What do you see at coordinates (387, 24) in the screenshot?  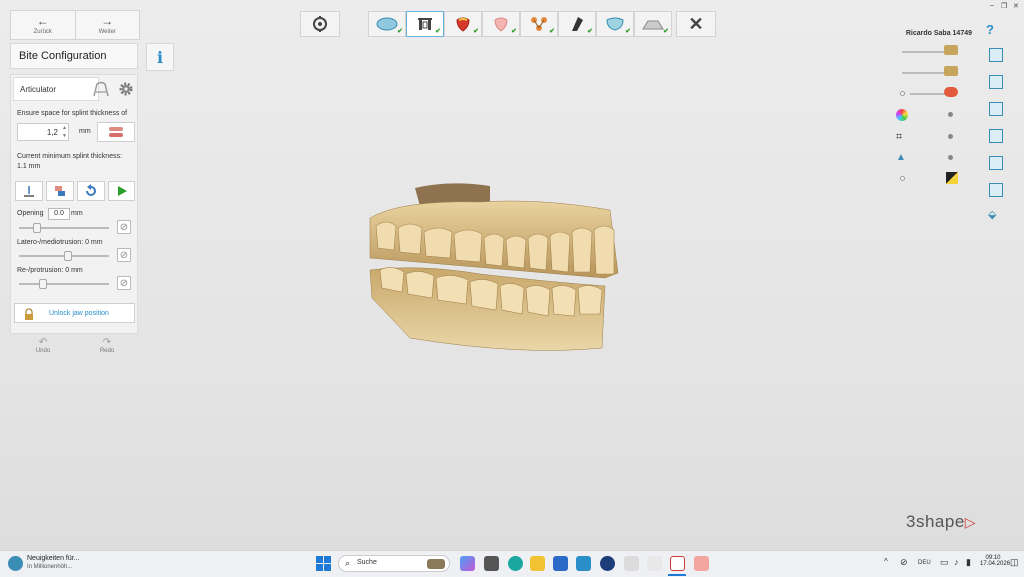 I see `step-scan: ✔` at bounding box center [387, 24].